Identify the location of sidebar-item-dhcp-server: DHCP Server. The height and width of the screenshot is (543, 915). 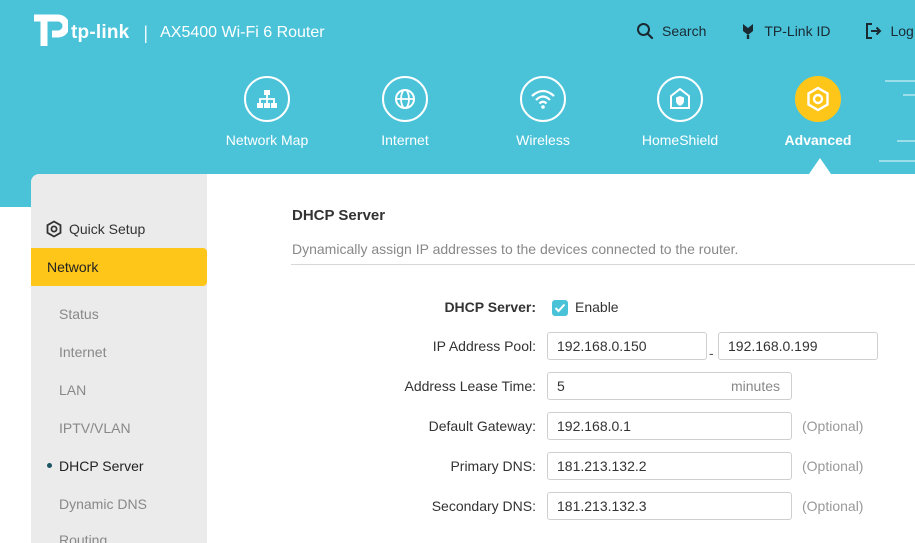
(101, 466).